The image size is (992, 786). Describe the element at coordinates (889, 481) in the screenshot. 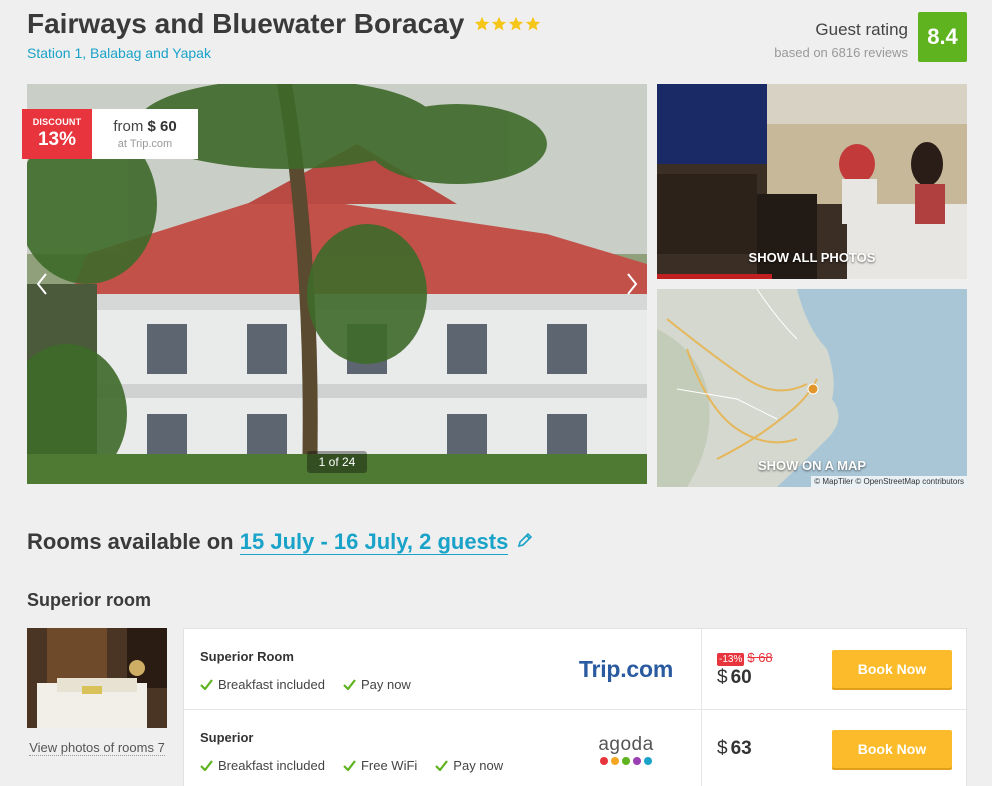

I see `map-attribution: © MapTiler © OpenStreetMap contributors` at that location.